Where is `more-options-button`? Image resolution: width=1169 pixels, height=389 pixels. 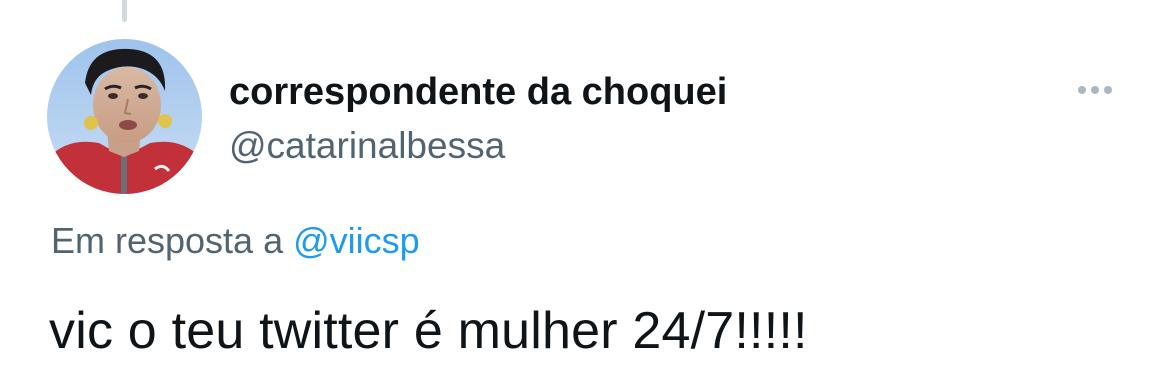 more-options-button is located at coordinates (1095, 90).